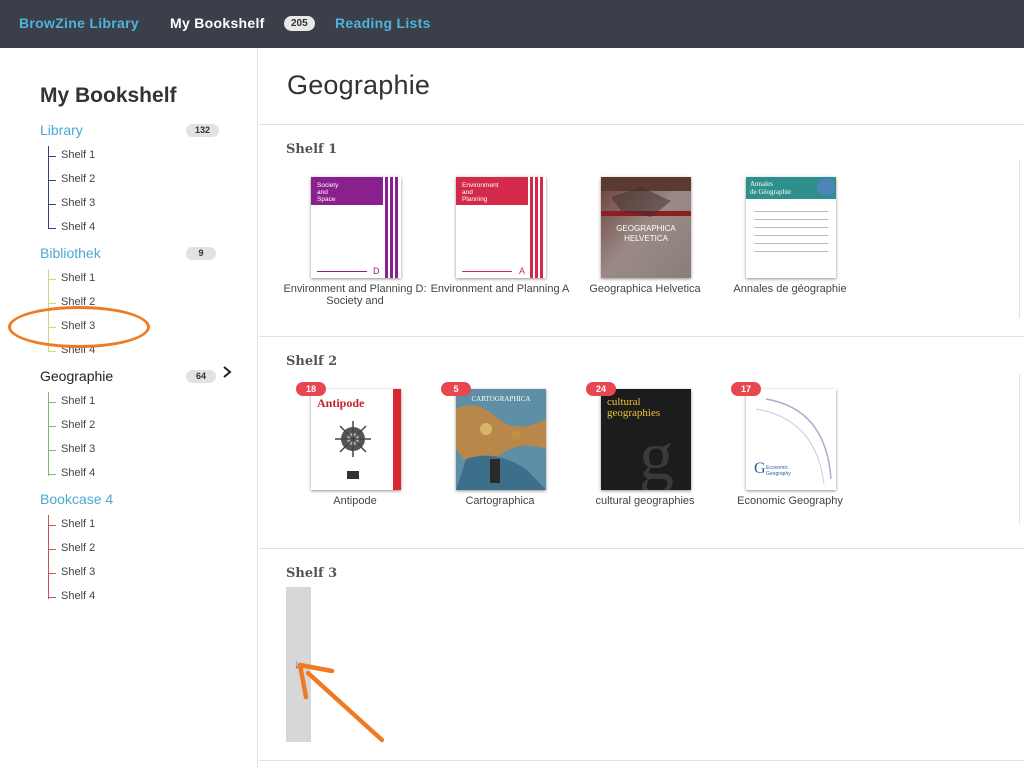 The width and height of the screenshot is (1024, 768). I want to click on svg-text: Society, so click(328, 185).